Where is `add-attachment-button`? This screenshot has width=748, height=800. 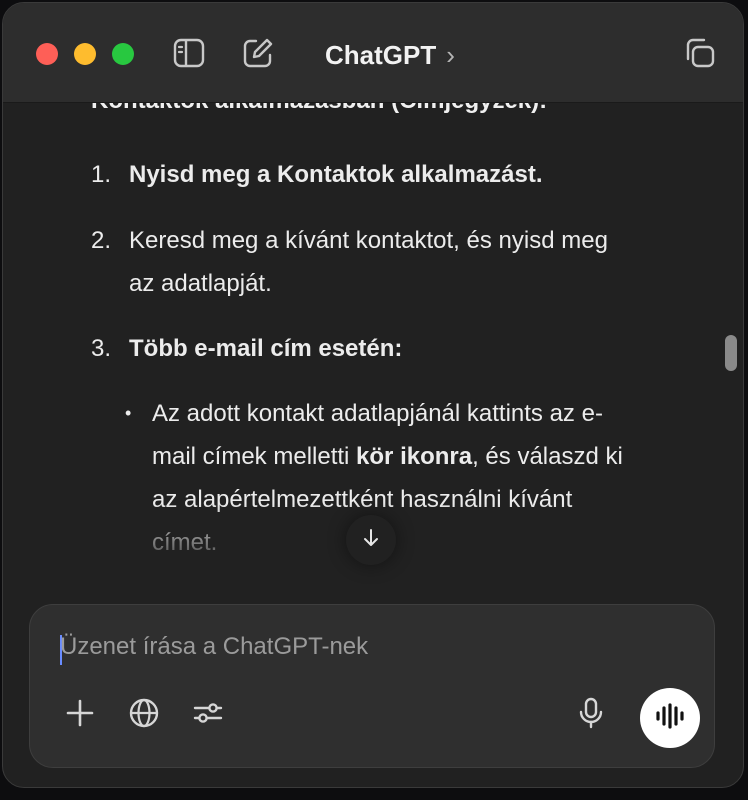
add-attachment-button is located at coordinates (80, 715).